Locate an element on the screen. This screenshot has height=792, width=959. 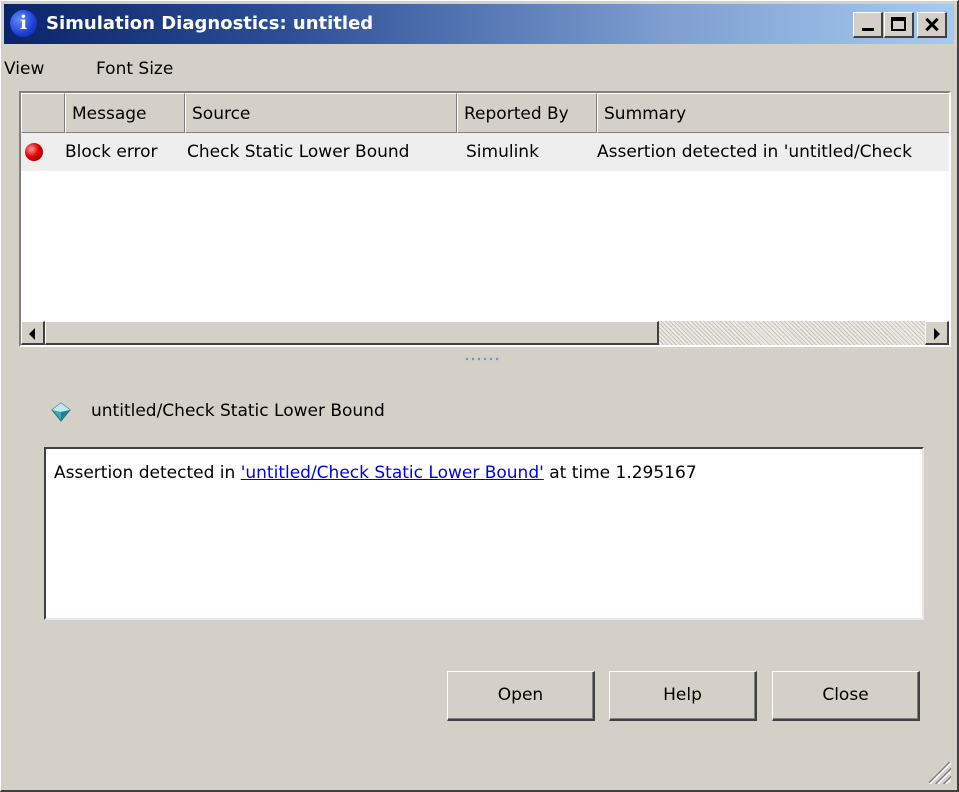
scroll-track is located at coordinates (792, 333).